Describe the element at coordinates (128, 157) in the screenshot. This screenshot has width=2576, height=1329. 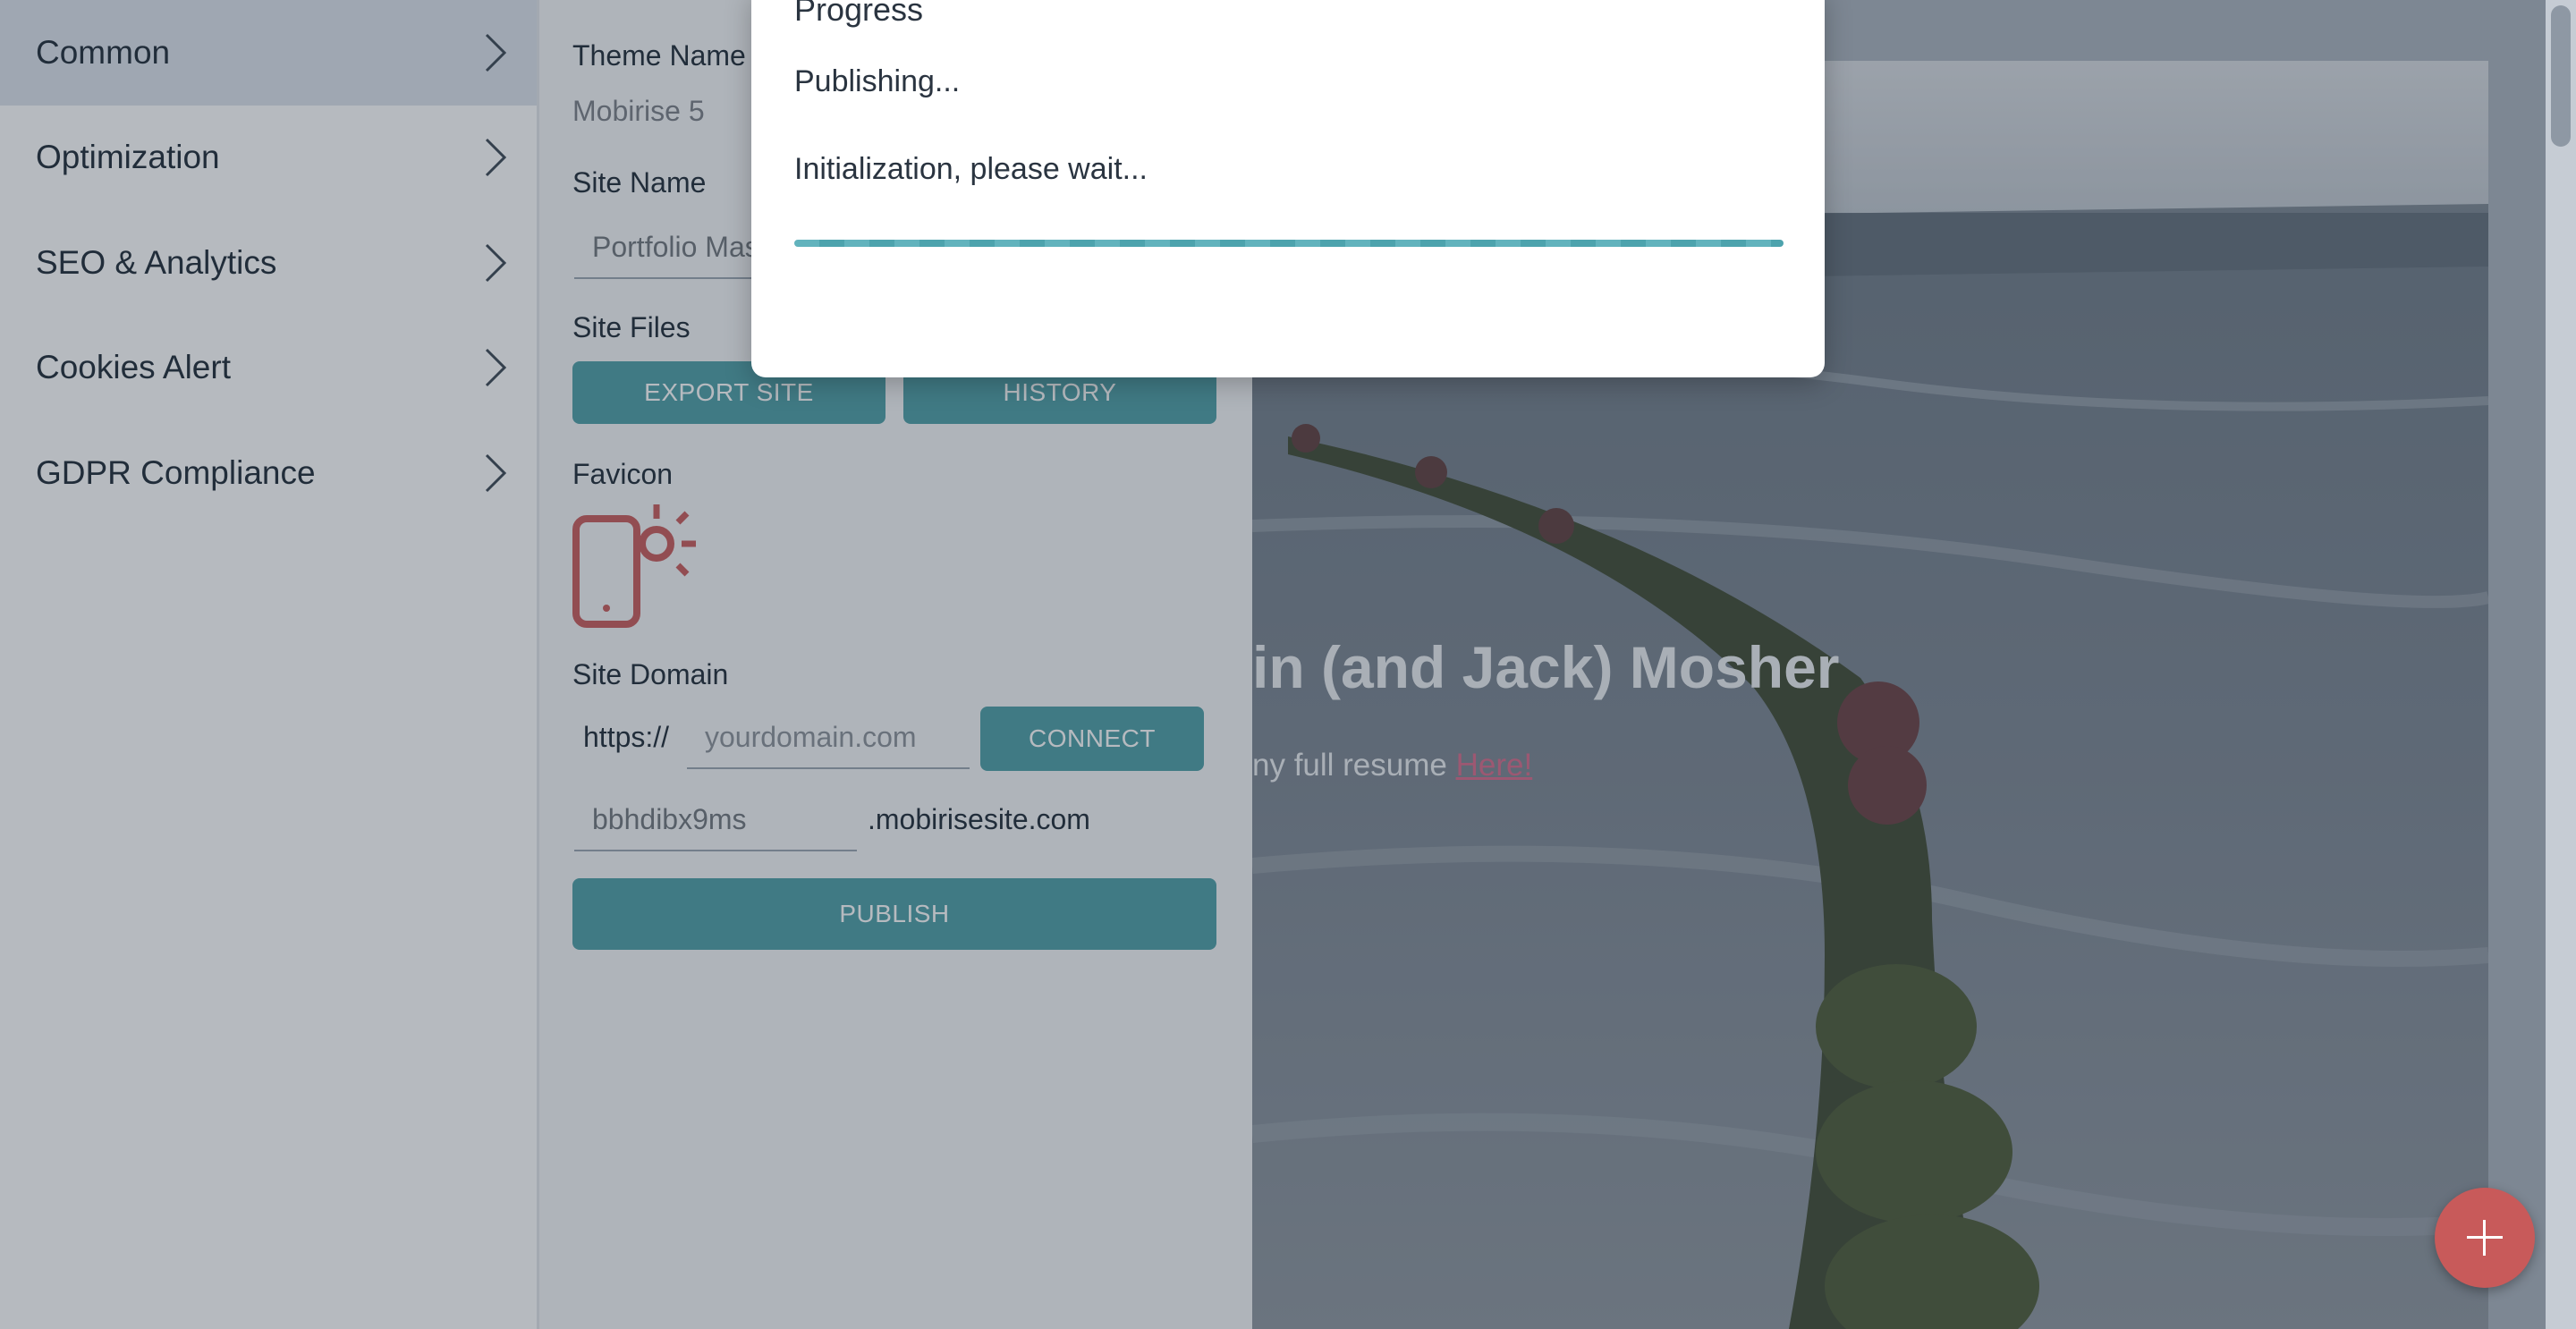
I see `menu-item-label: Optimization` at that location.